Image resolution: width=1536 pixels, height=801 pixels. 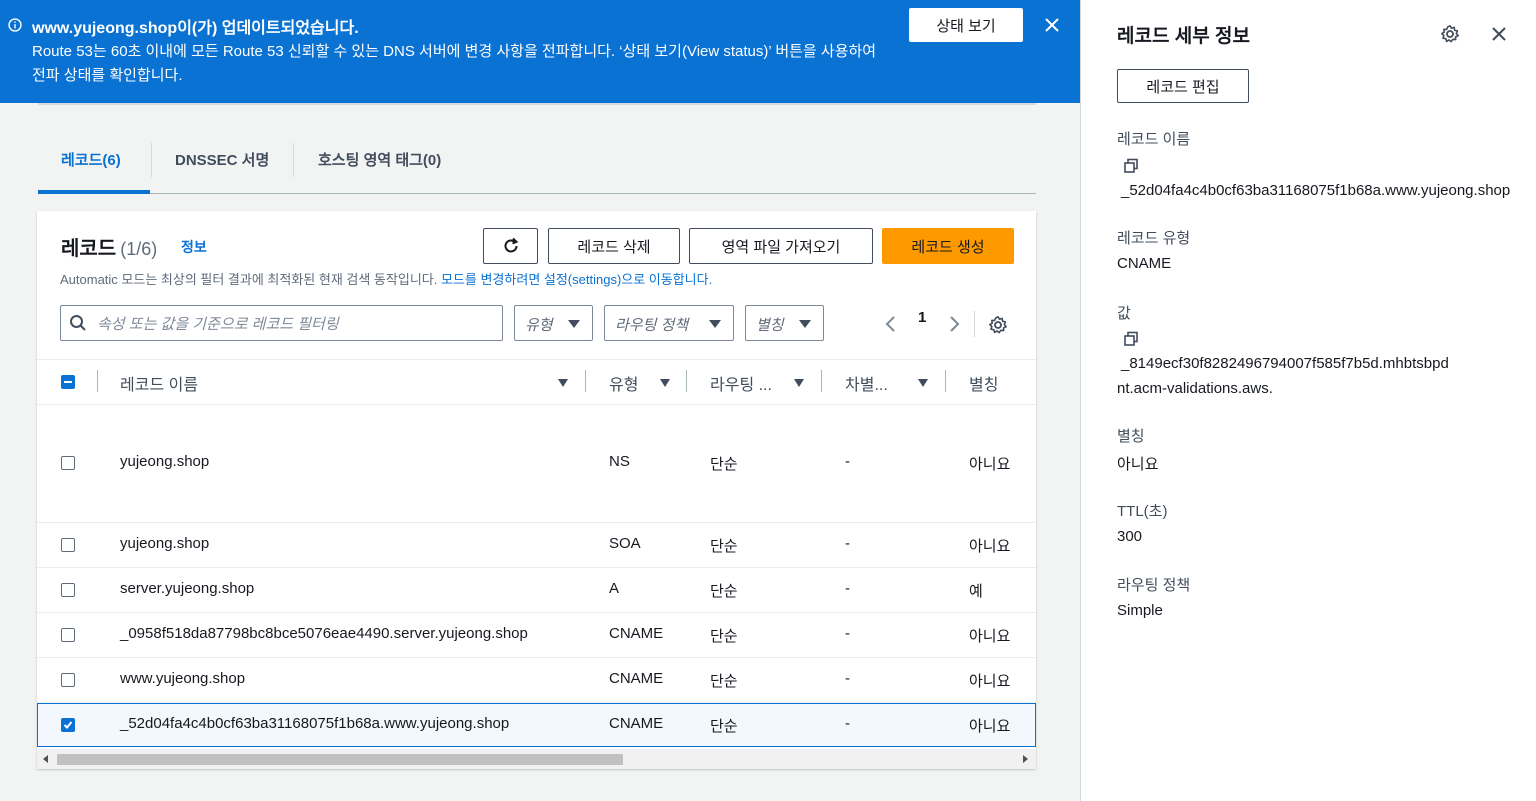 I want to click on record-name-cell: www.yujeong.shop, so click(x=183, y=678).